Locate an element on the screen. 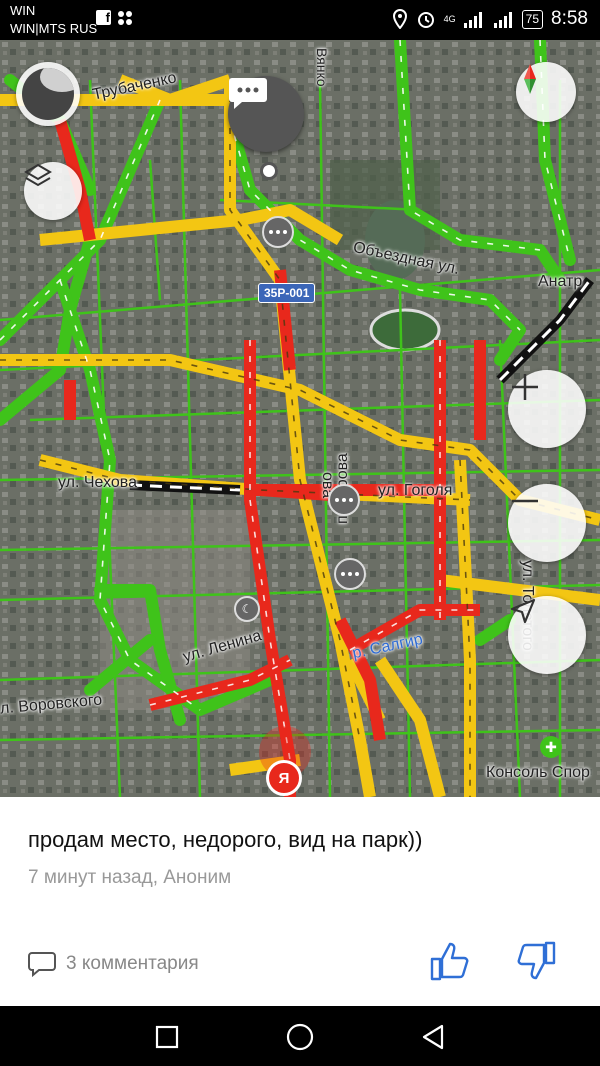  comments-button: 3 комментария is located at coordinates (113, 964).